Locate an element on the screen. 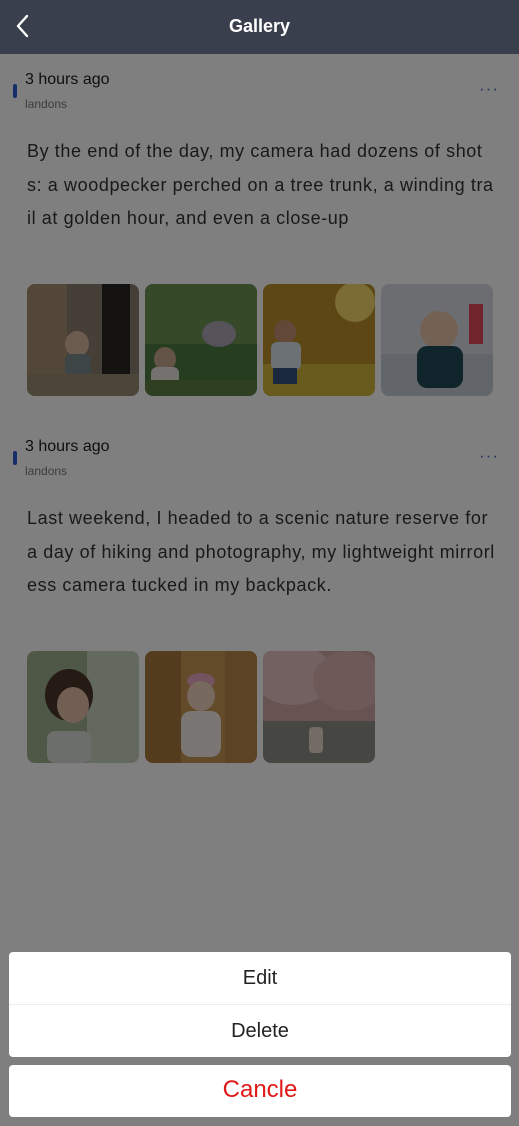 The image size is (519, 1126). top-nav-bar: Gallery is located at coordinates (259, 27).